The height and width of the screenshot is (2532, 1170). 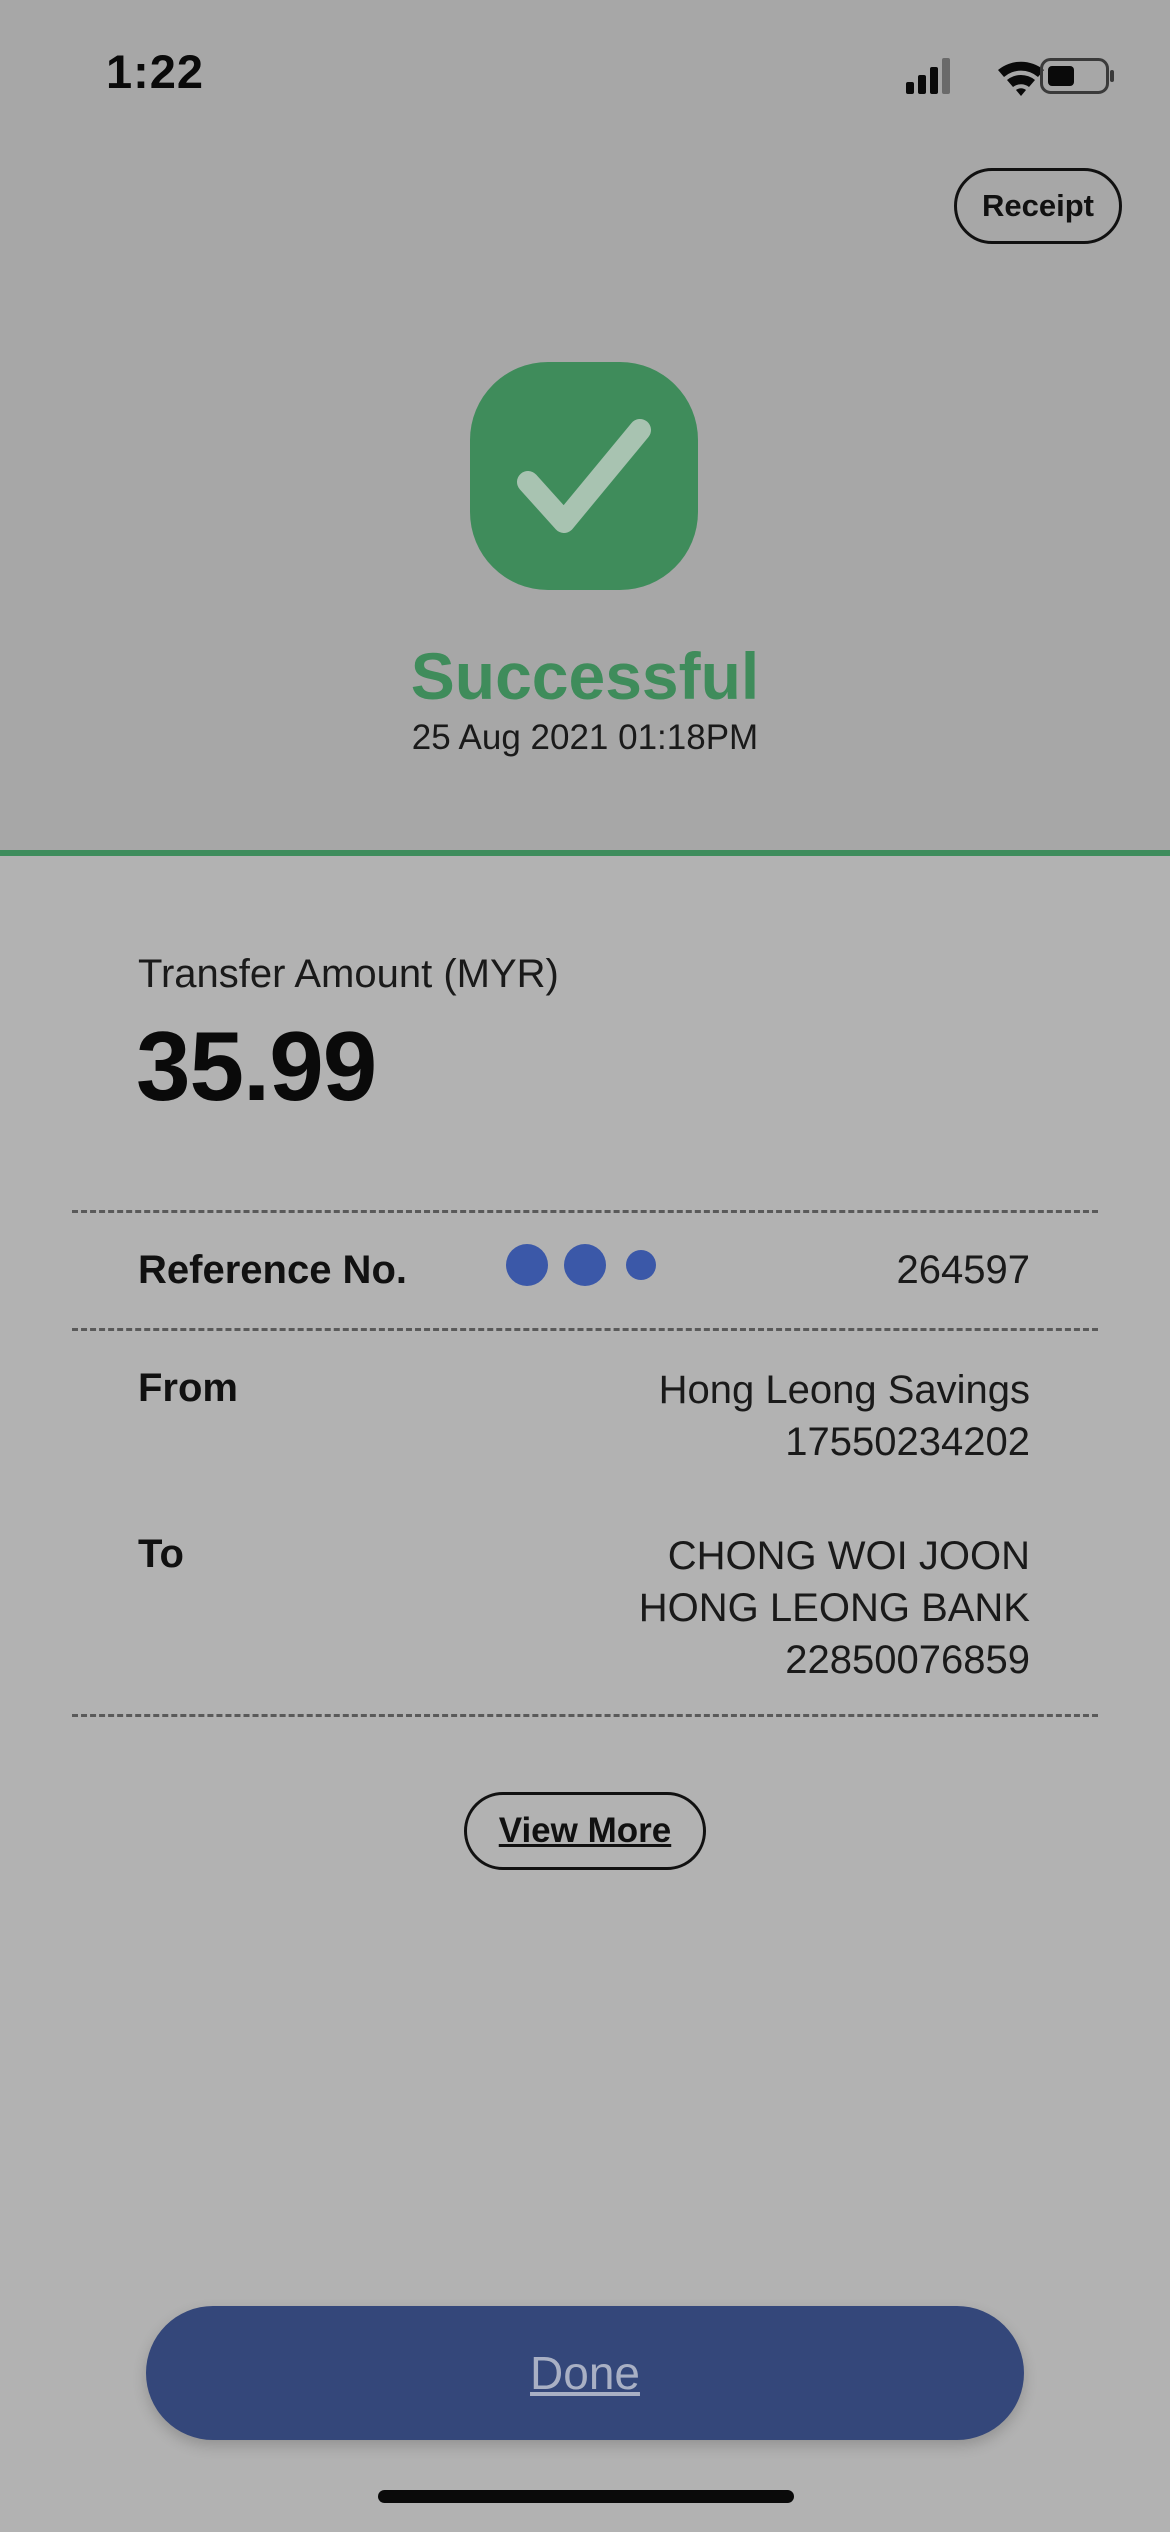 What do you see at coordinates (585, 2373) in the screenshot?
I see `done-button: Done` at bounding box center [585, 2373].